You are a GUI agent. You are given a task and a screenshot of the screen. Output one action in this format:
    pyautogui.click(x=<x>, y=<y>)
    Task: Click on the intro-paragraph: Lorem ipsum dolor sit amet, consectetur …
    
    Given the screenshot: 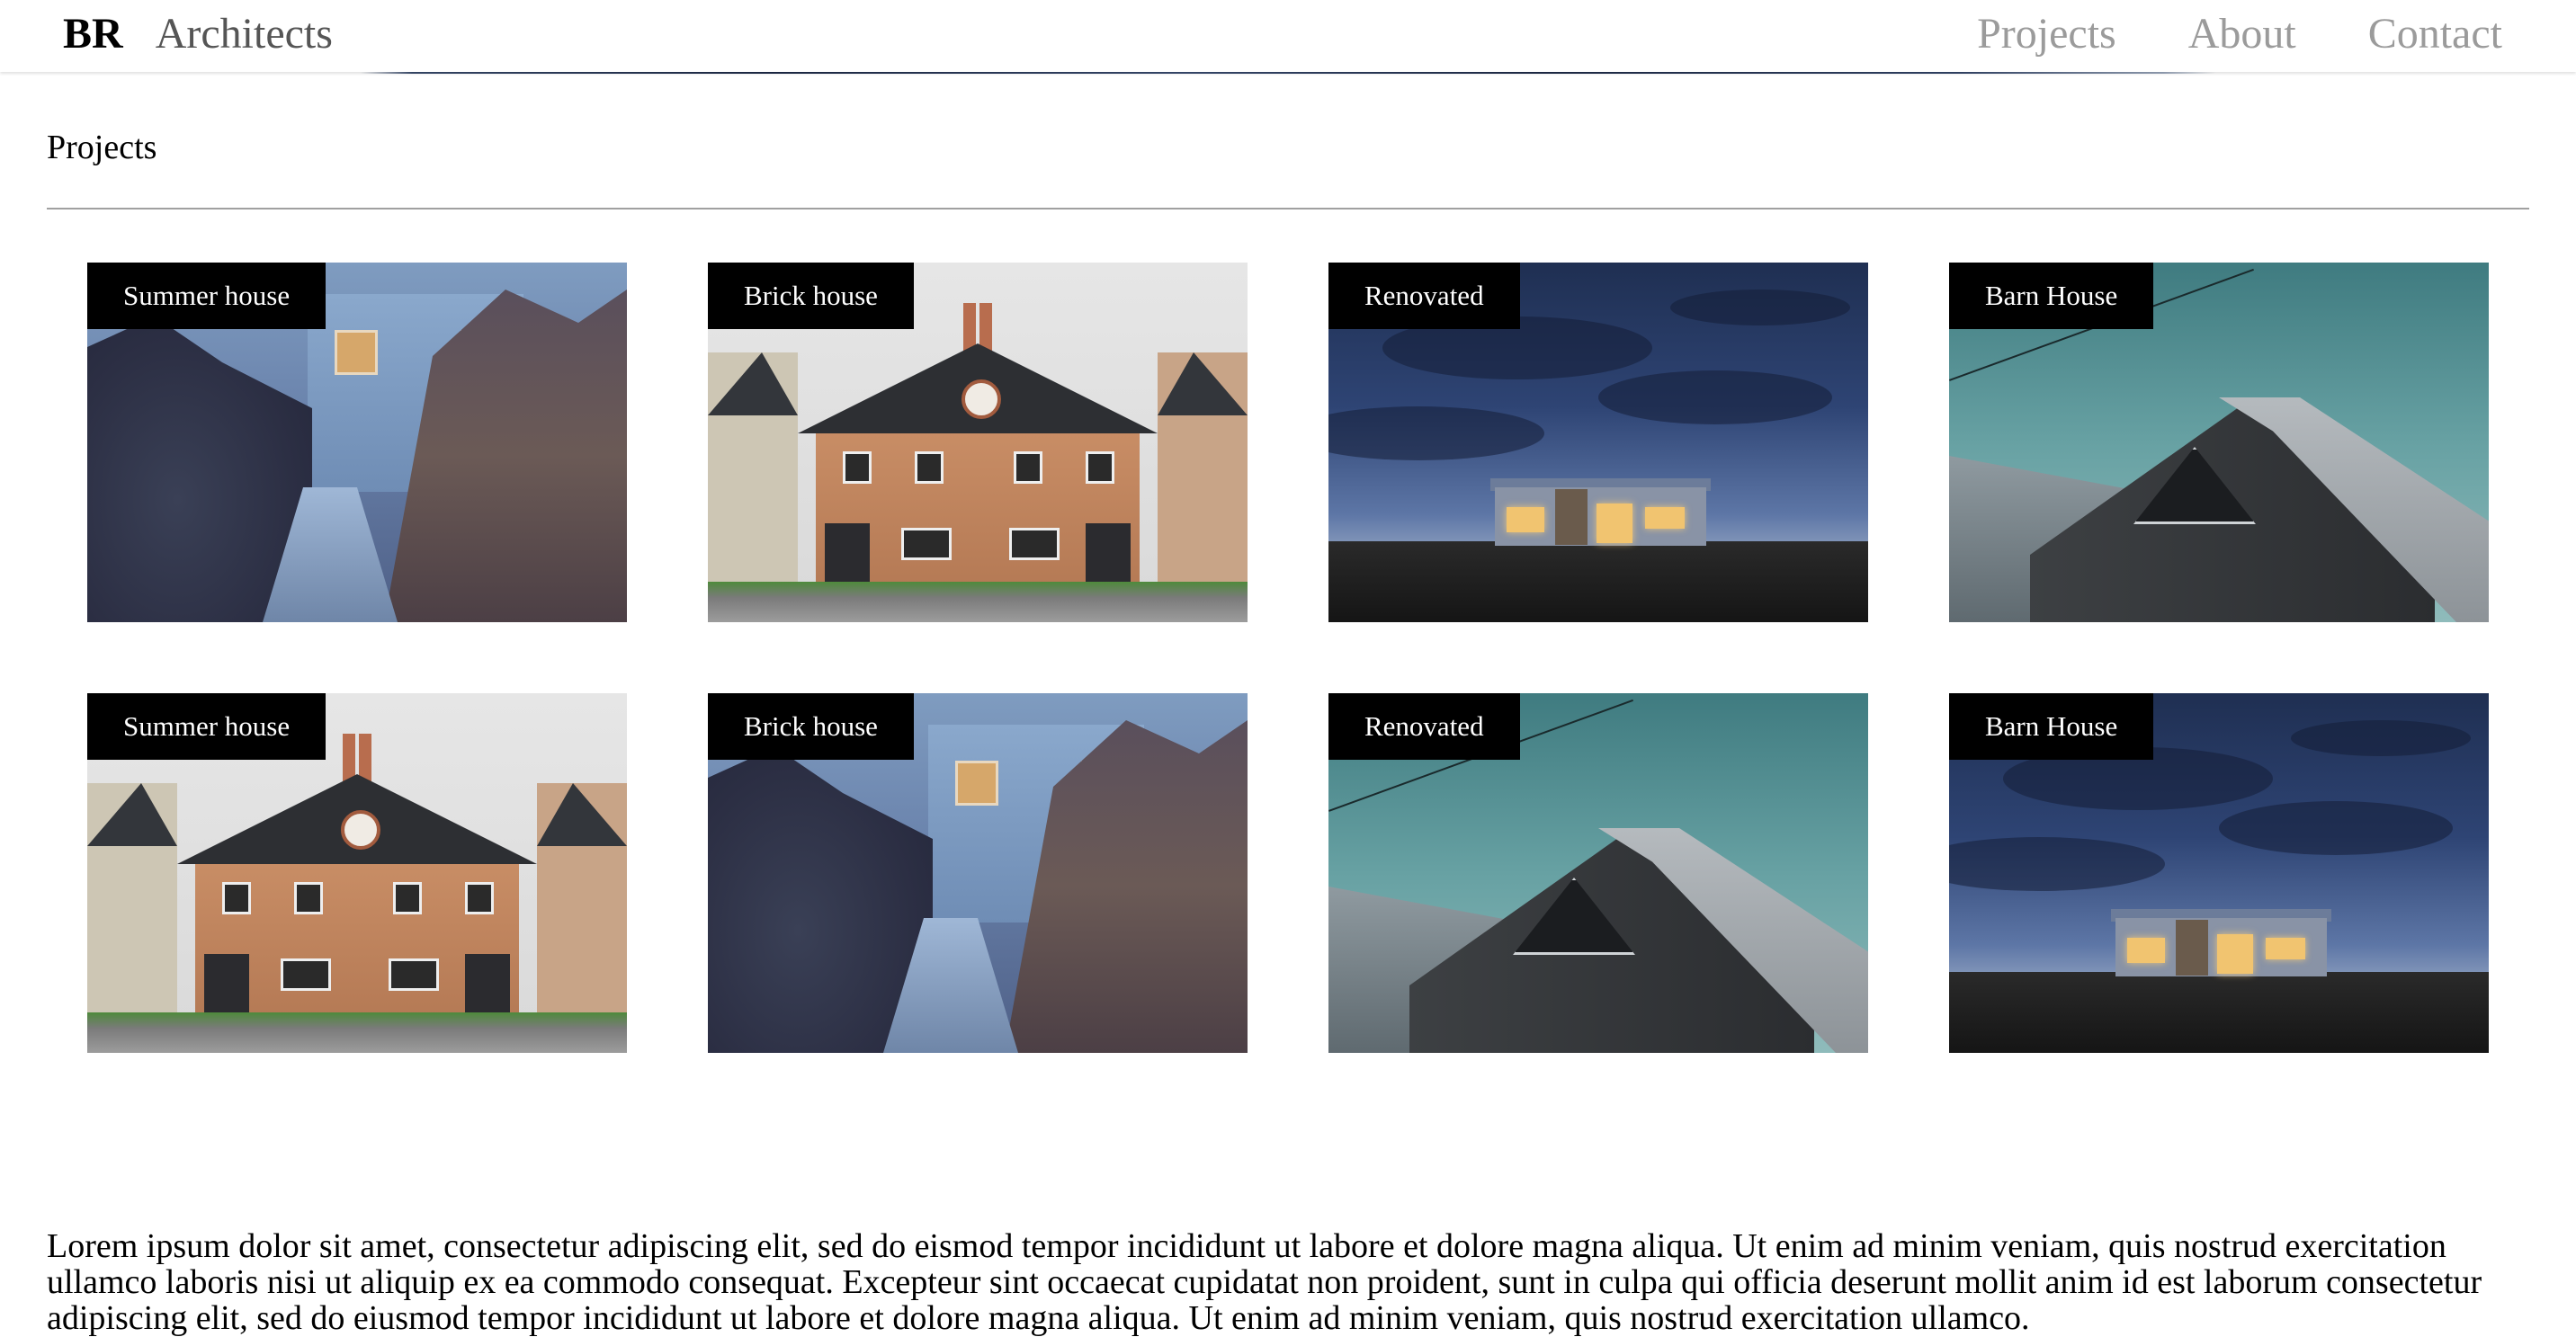 What is the action you would take?
    pyautogui.click(x=1264, y=1282)
    